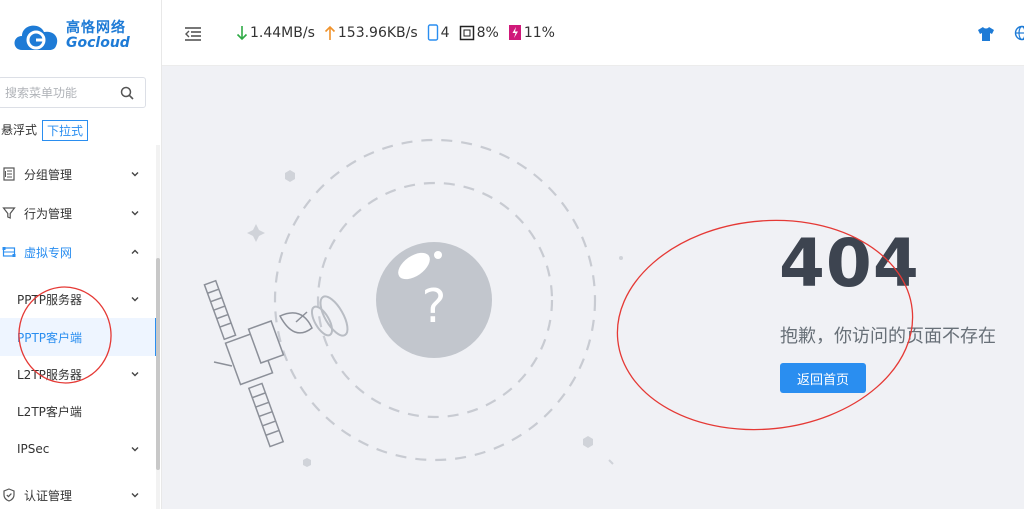 This screenshot has width=1024, height=509. Describe the element at coordinates (1019, 33) in the screenshot. I see `globe-icon` at that location.